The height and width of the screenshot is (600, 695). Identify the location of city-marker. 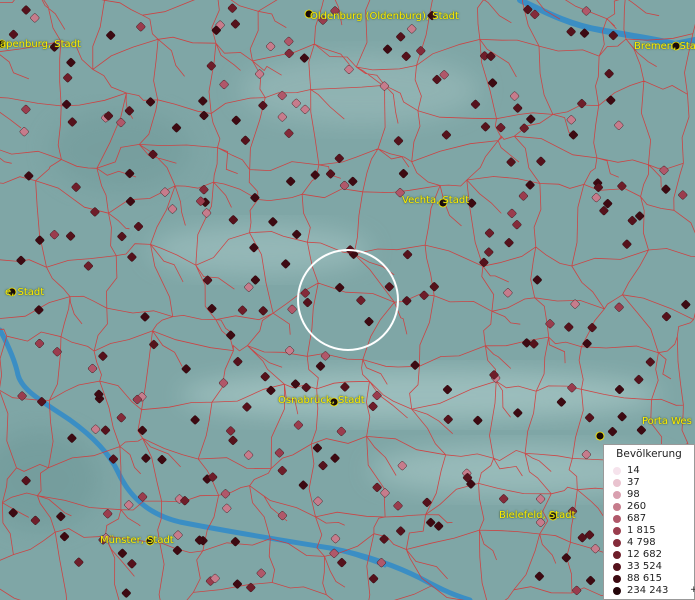
(600, 436).